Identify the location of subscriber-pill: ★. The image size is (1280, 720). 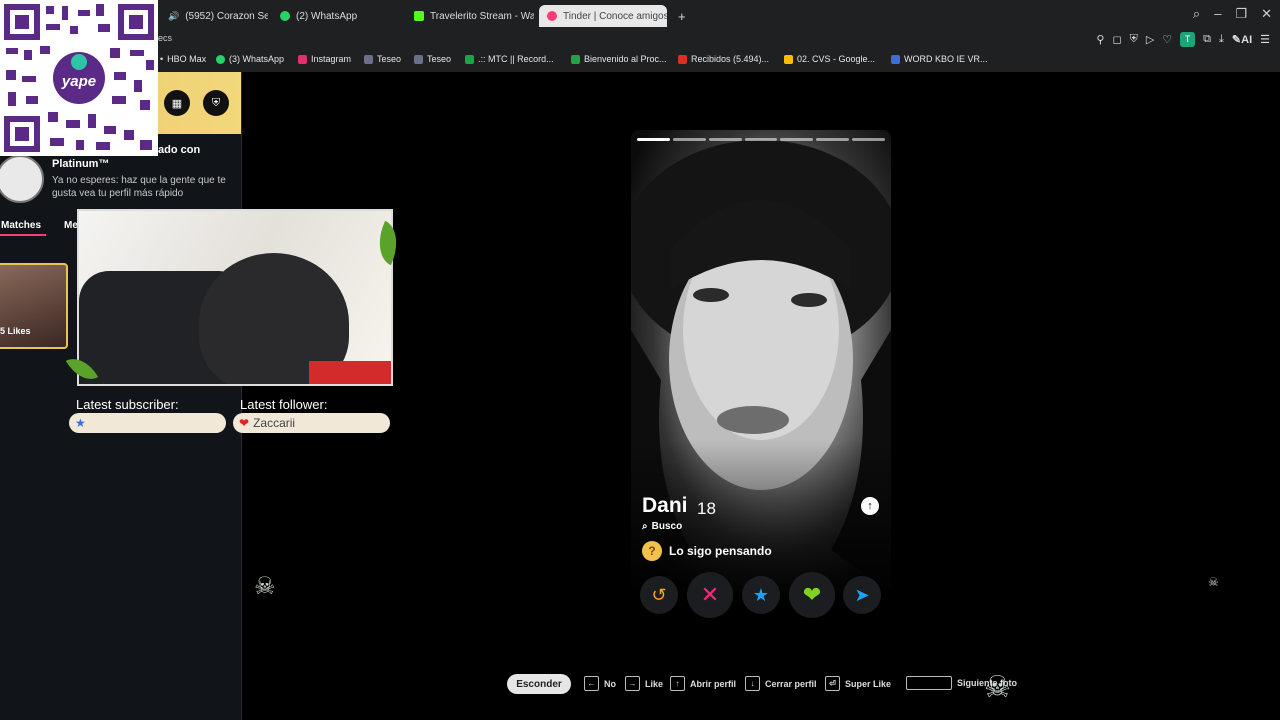
(147, 423).